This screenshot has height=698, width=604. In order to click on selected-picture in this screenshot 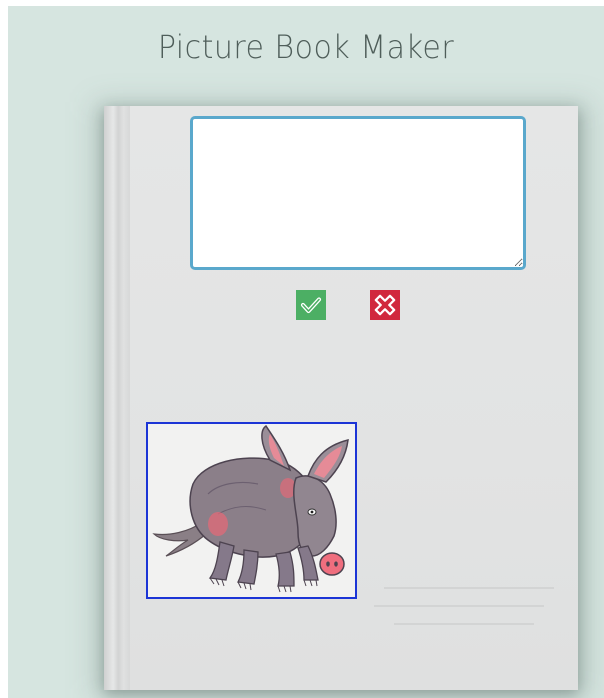, I will do `click(251, 510)`.